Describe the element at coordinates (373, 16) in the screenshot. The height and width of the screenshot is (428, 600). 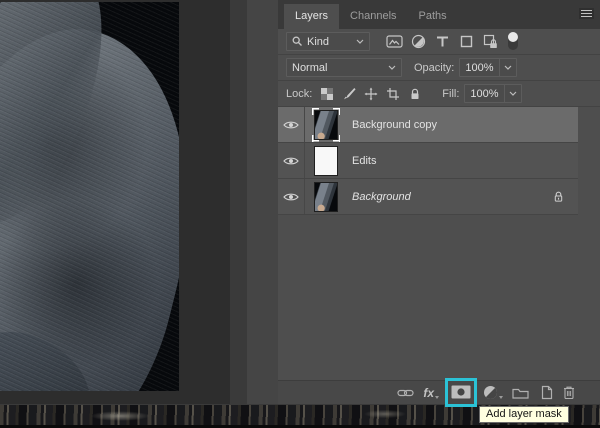
I see `tab-channels: Channels` at that location.